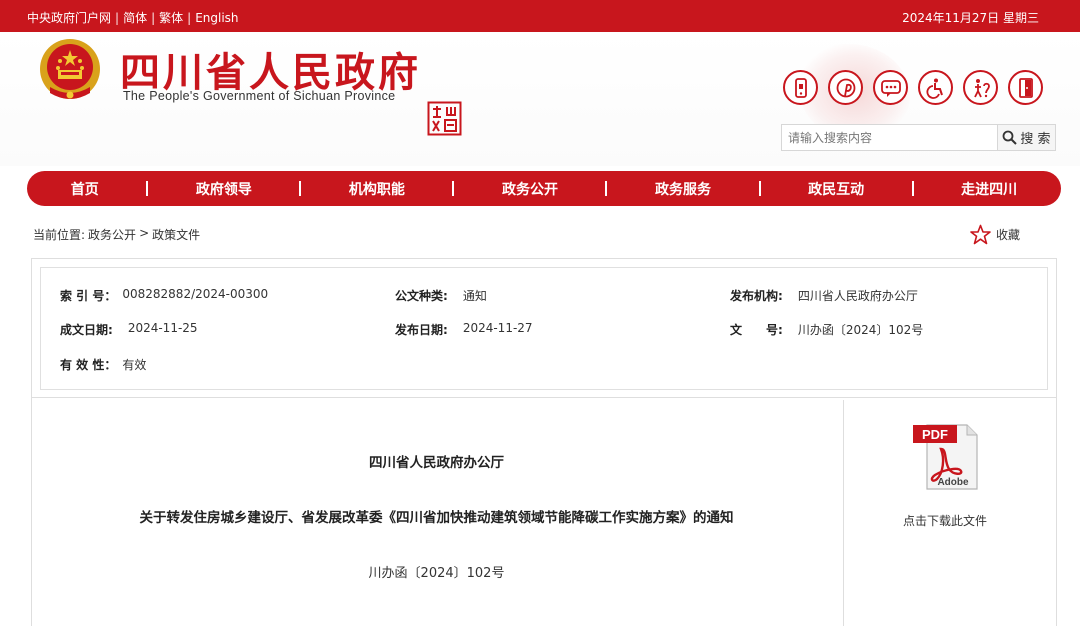 The width and height of the screenshot is (1080, 626). What do you see at coordinates (890, 87) in the screenshot?
I see `message-icon` at bounding box center [890, 87].